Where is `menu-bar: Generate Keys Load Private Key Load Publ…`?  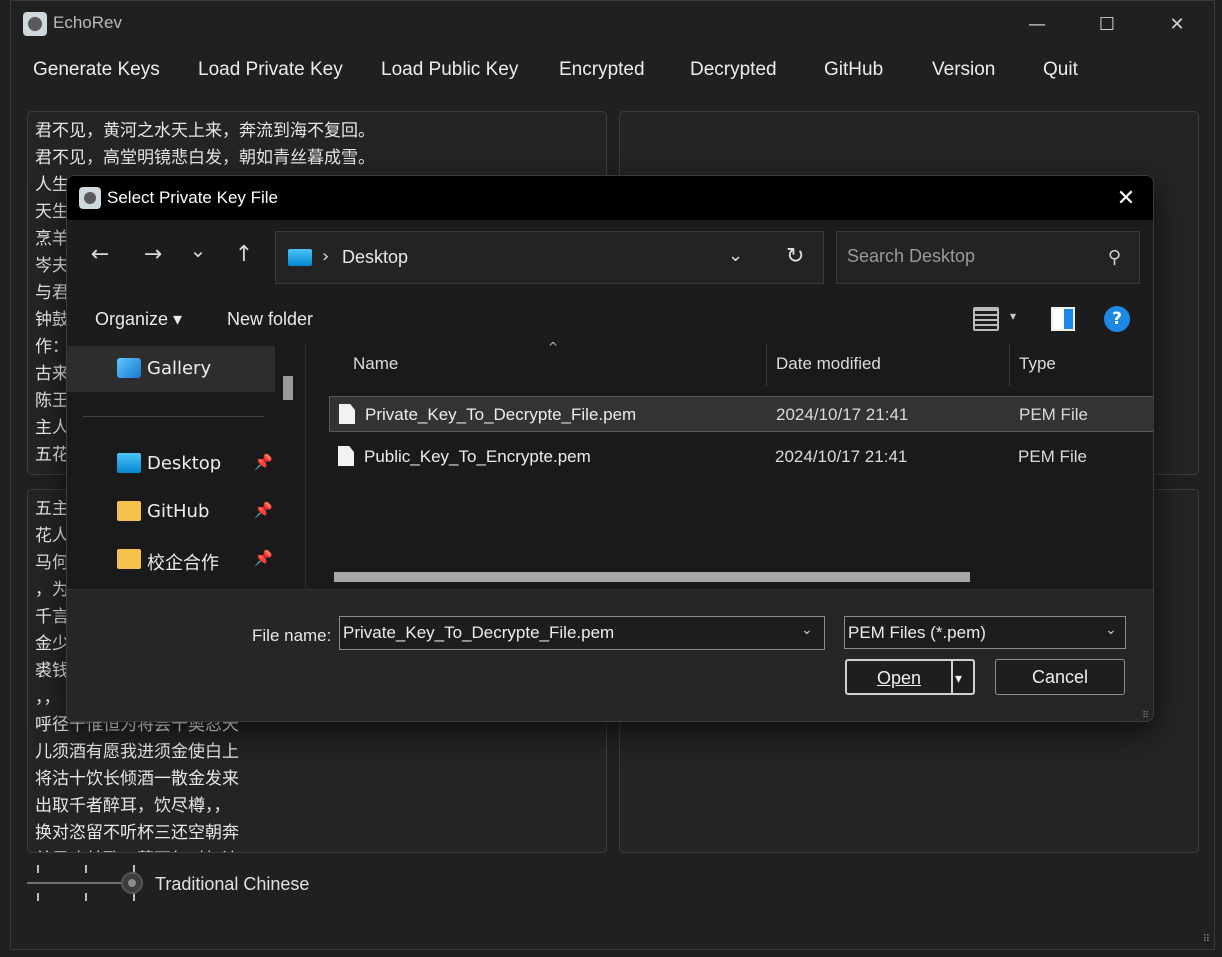
menu-bar: Generate Keys Load Private Key Load Publ… is located at coordinates (612, 71).